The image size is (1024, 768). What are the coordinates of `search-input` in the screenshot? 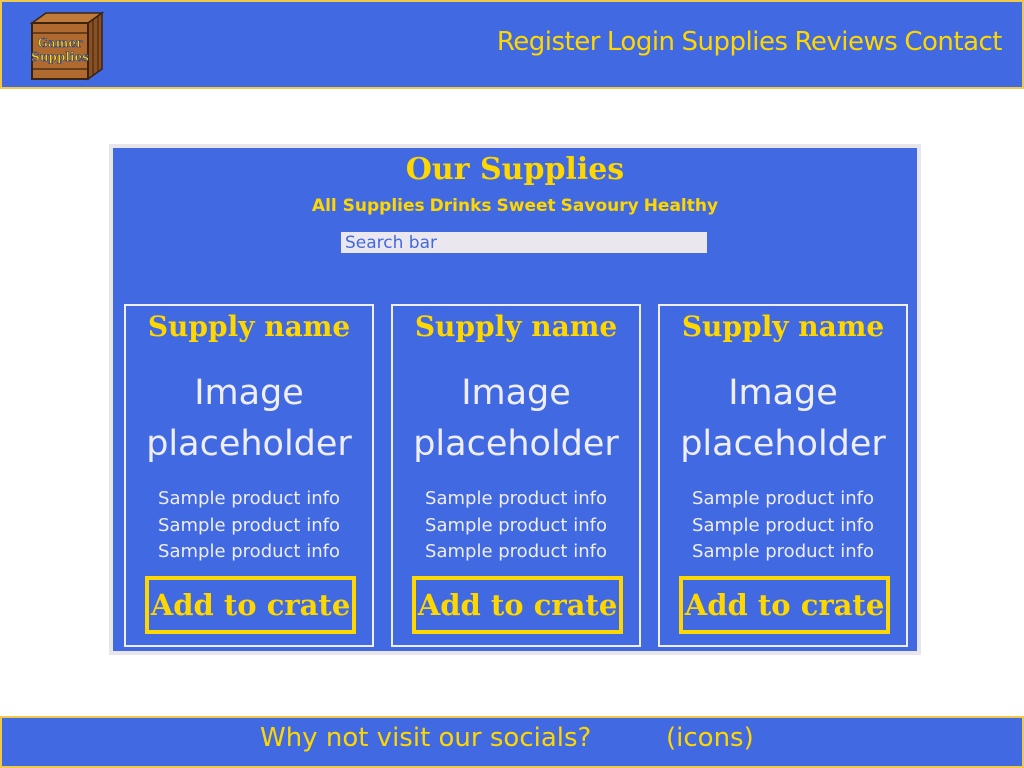 It's located at (524, 242).